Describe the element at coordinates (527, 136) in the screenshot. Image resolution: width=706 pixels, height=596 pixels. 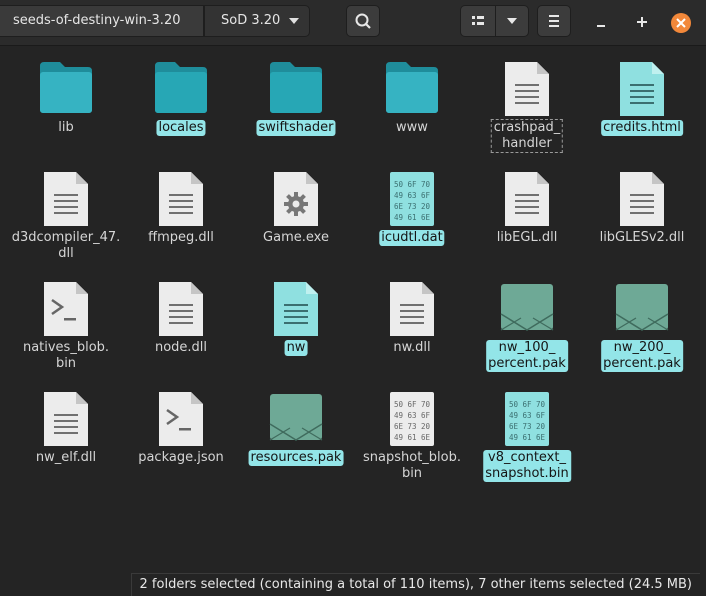
I see `file-name-label: crashpad_ handler` at that location.